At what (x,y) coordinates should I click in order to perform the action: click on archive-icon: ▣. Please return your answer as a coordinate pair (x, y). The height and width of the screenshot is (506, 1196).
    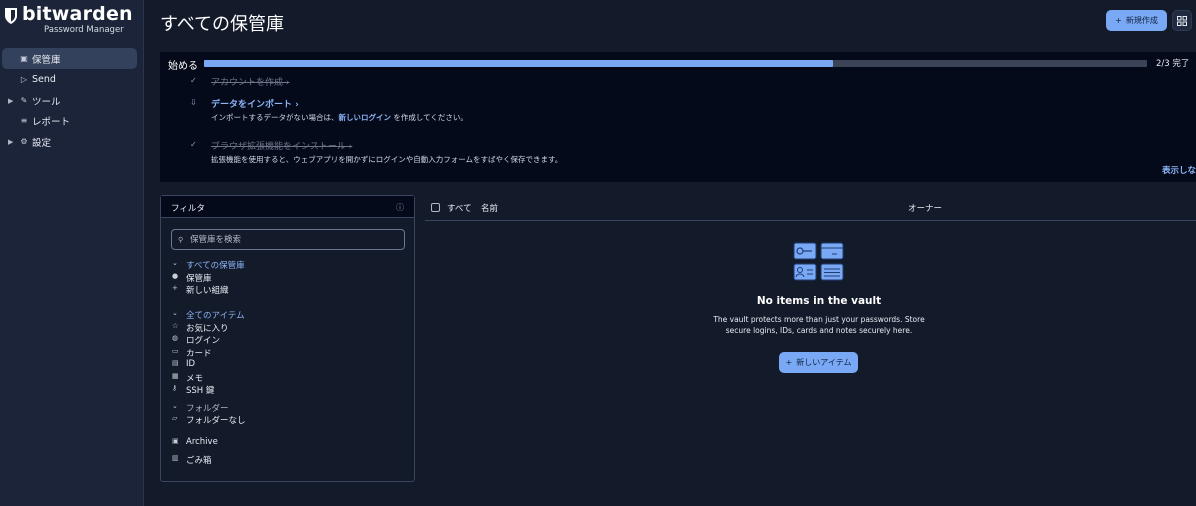
    Looking at the image, I should click on (175, 441).